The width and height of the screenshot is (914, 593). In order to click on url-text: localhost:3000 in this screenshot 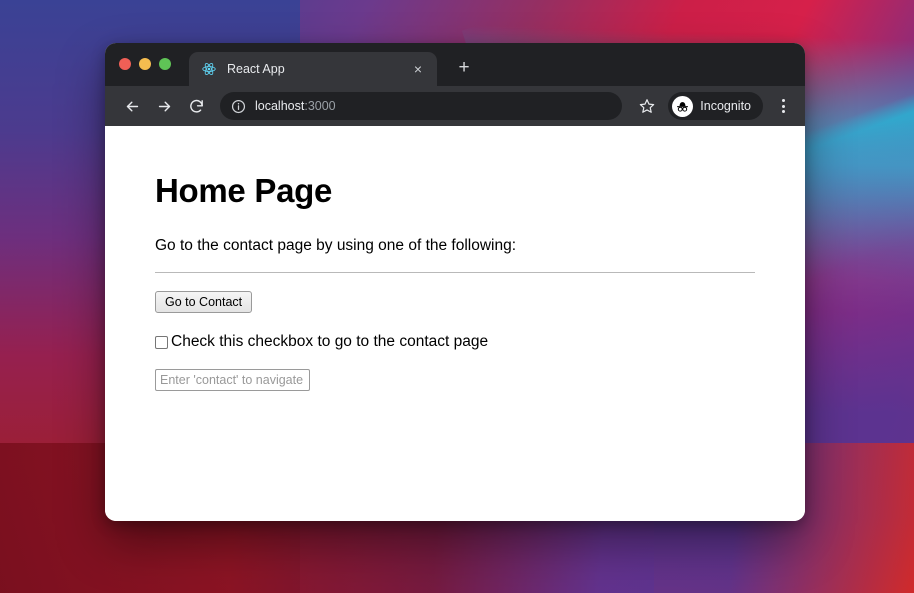, I will do `click(295, 106)`.